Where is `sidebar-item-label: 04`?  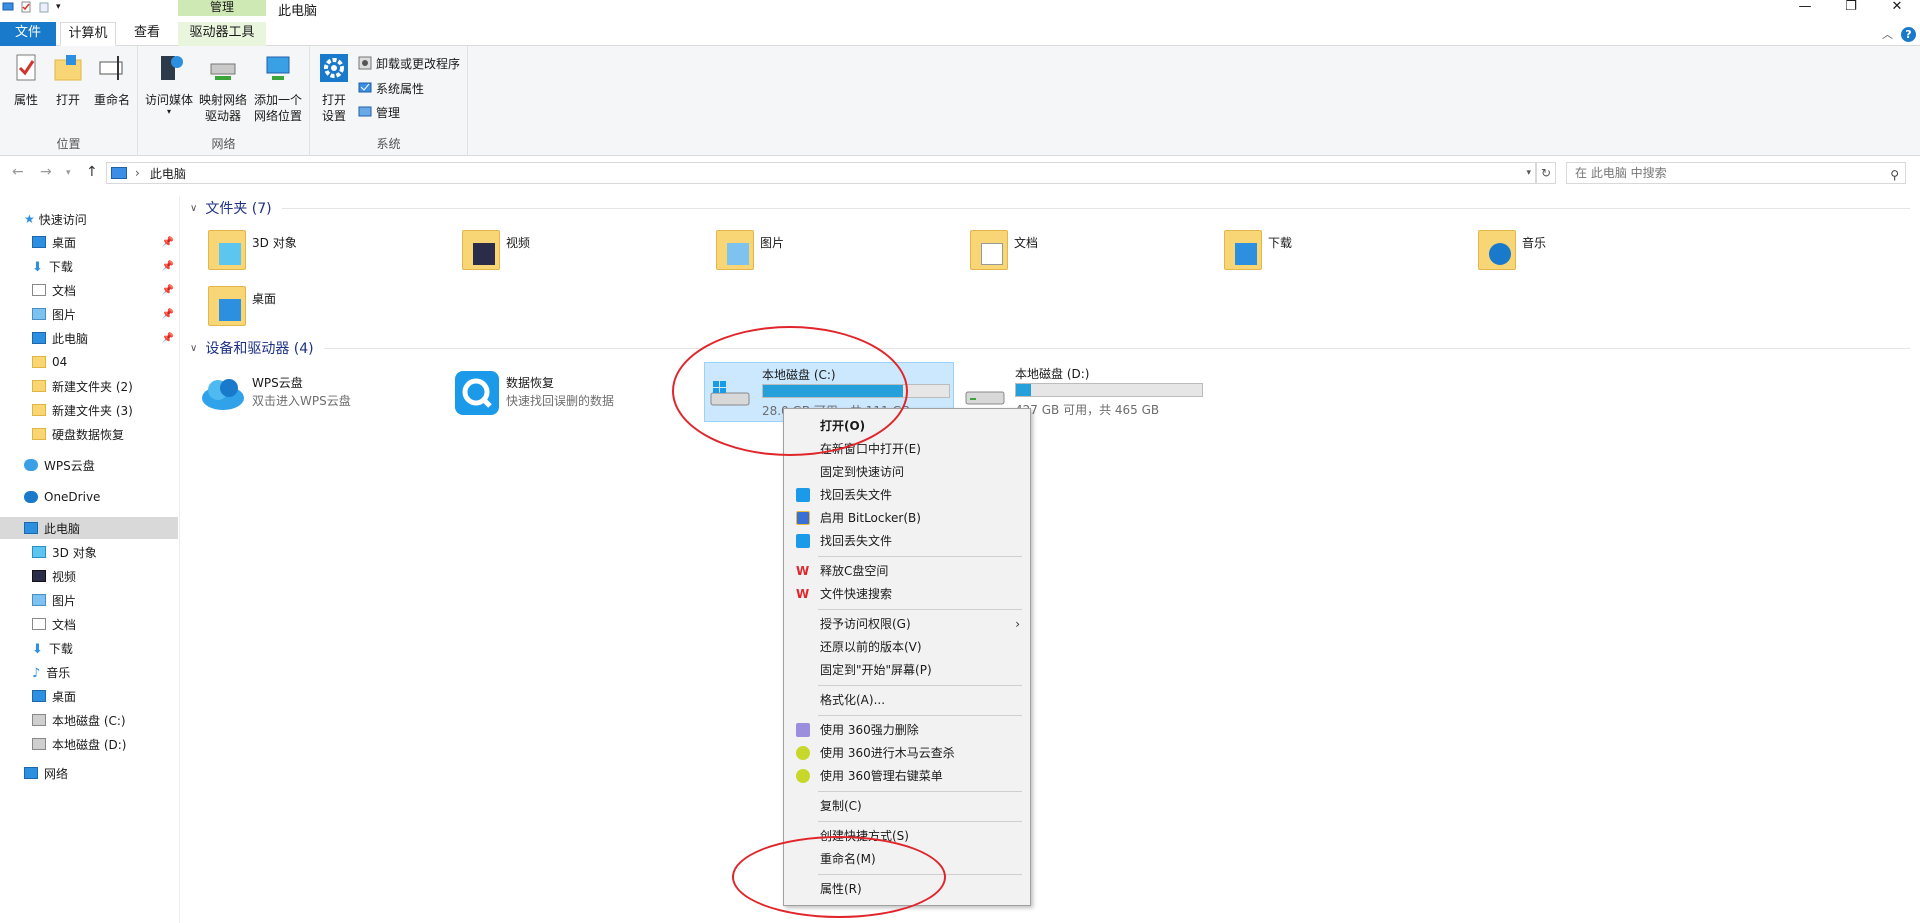
sidebar-item-label: 04 is located at coordinates (60, 362).